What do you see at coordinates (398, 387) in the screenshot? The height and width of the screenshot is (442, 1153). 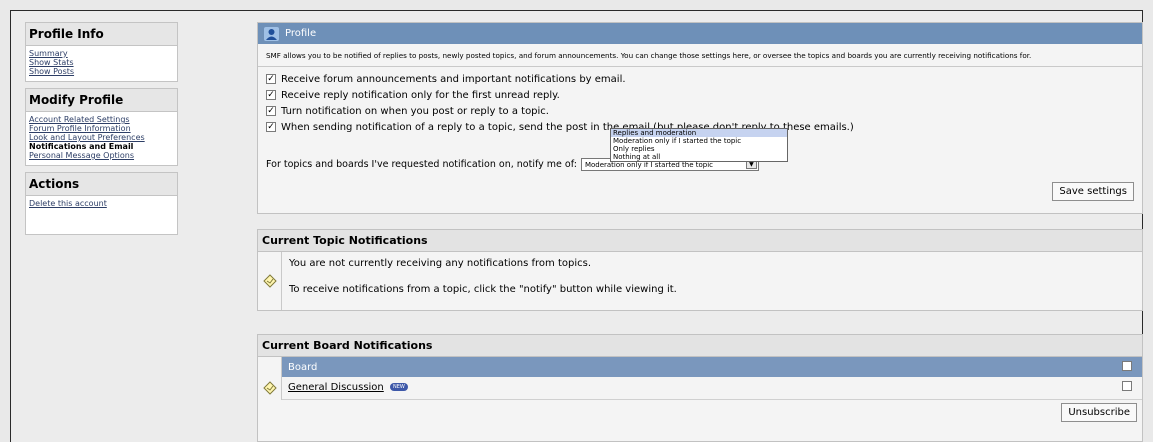 I see `new-badge: NEW` at bounding box center [398, 387].